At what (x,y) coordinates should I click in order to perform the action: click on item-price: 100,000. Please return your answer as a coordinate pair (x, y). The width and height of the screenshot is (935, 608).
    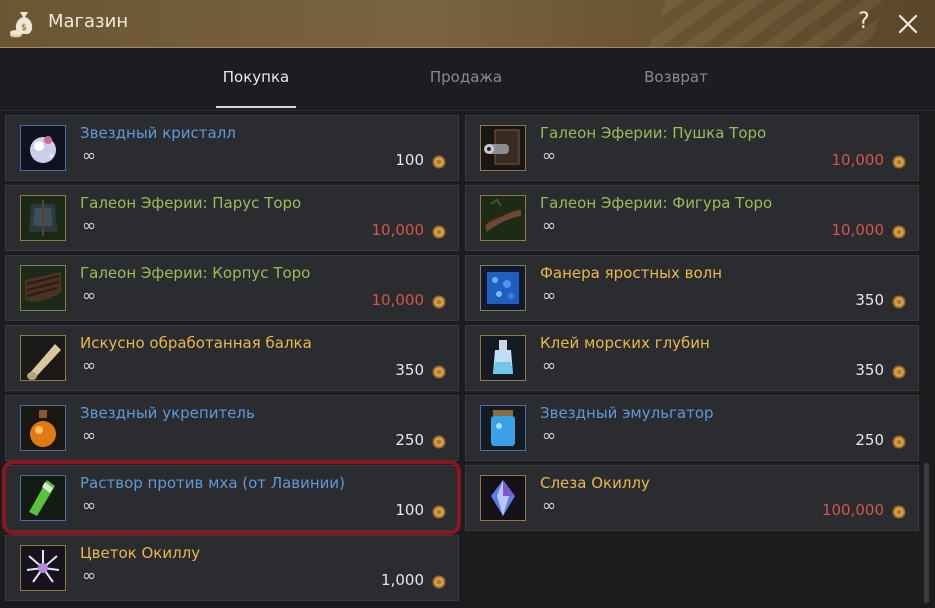
    Looking at the image, I should click on (852, 510).